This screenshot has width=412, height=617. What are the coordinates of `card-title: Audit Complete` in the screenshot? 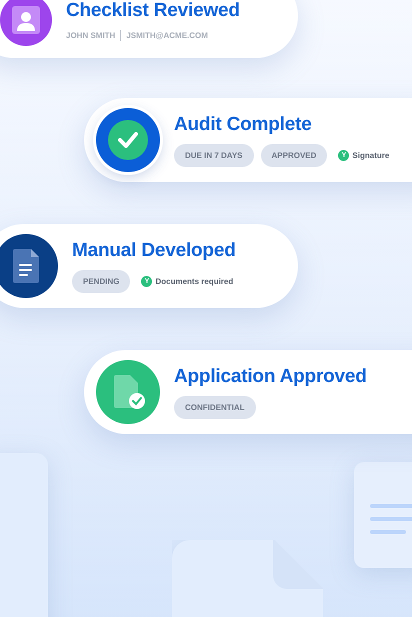 It's located at (243, 125).